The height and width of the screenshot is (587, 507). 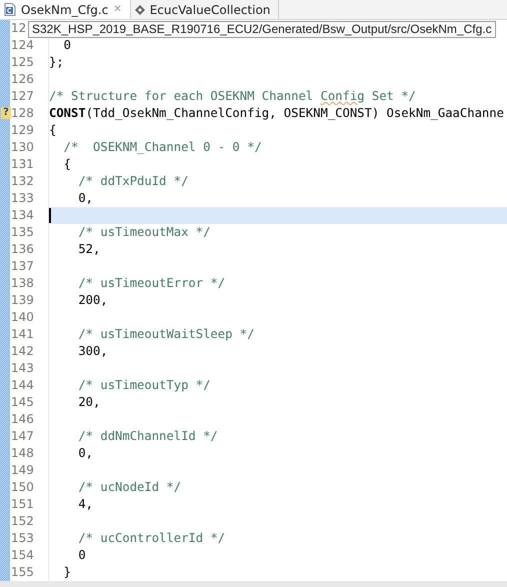 What do you see at coordinates (85, 504) in the screenshot?
I see `code-line: 4,` at bounding box center [85, 504].